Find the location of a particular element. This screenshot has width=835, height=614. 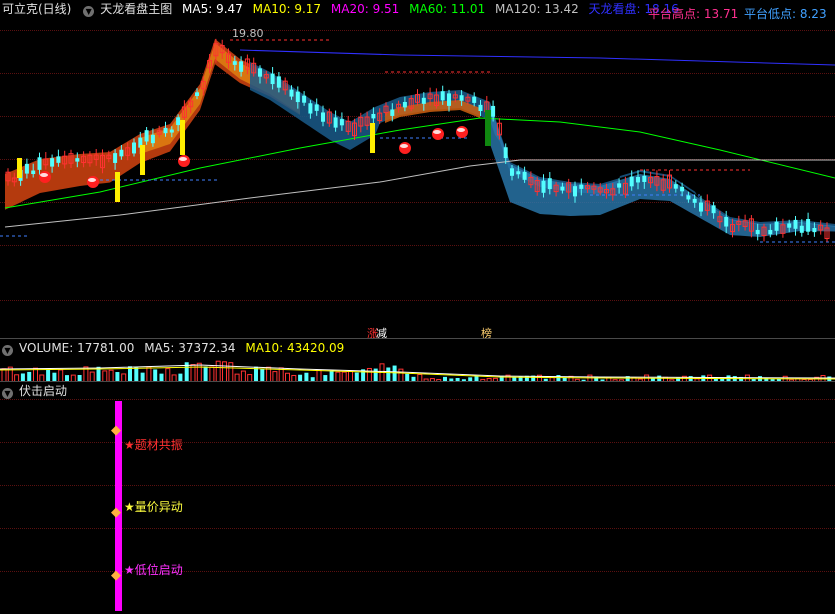

ma10-readout: MA10: 9.17 is located at coordinates (287, 9).